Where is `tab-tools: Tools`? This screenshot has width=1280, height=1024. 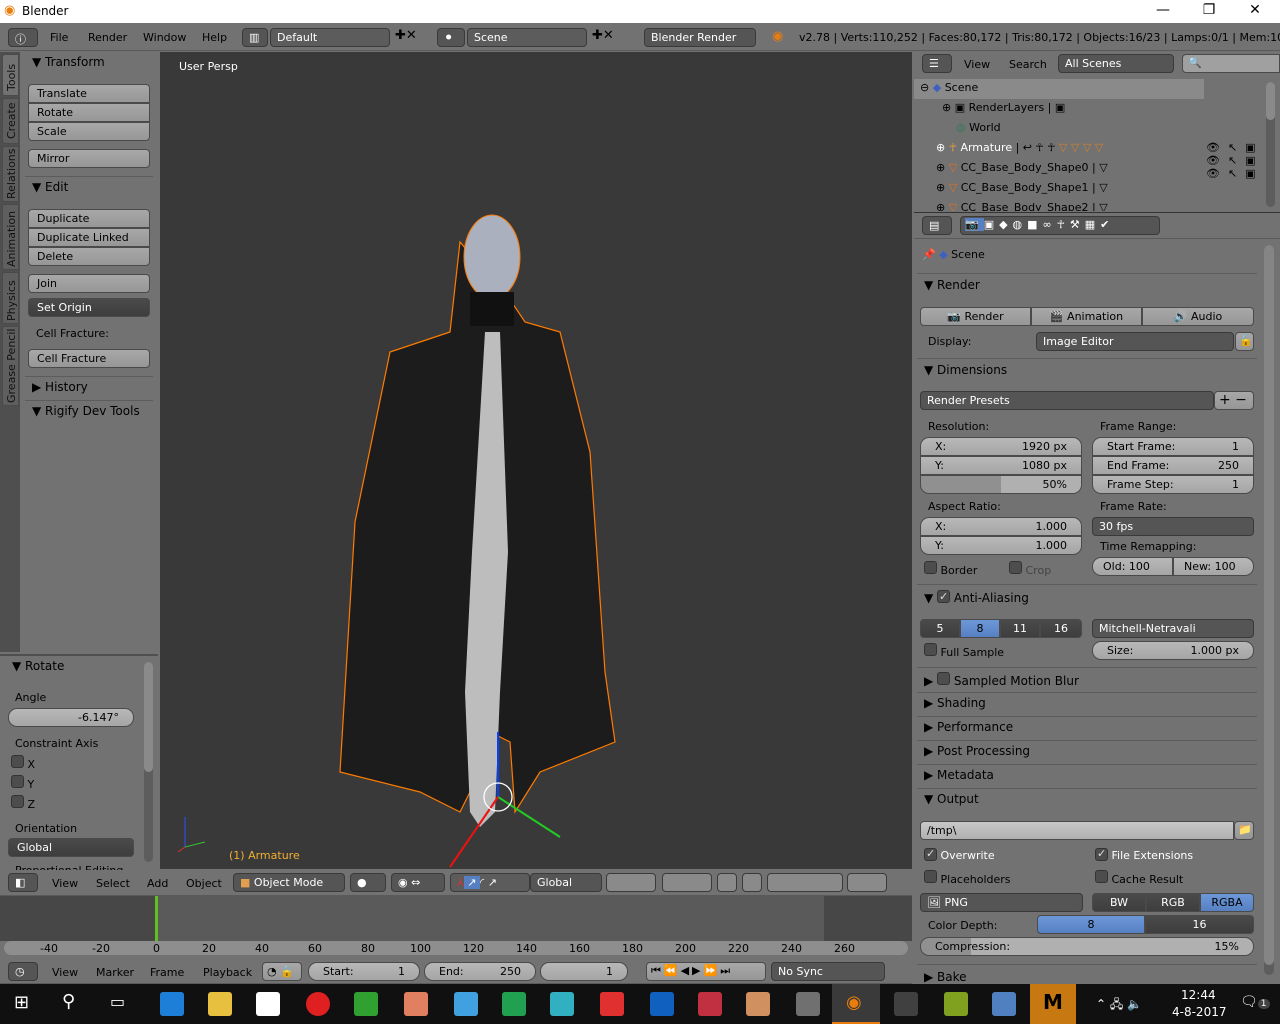 tab-tools: Tools is located at coordinates (10, 75).